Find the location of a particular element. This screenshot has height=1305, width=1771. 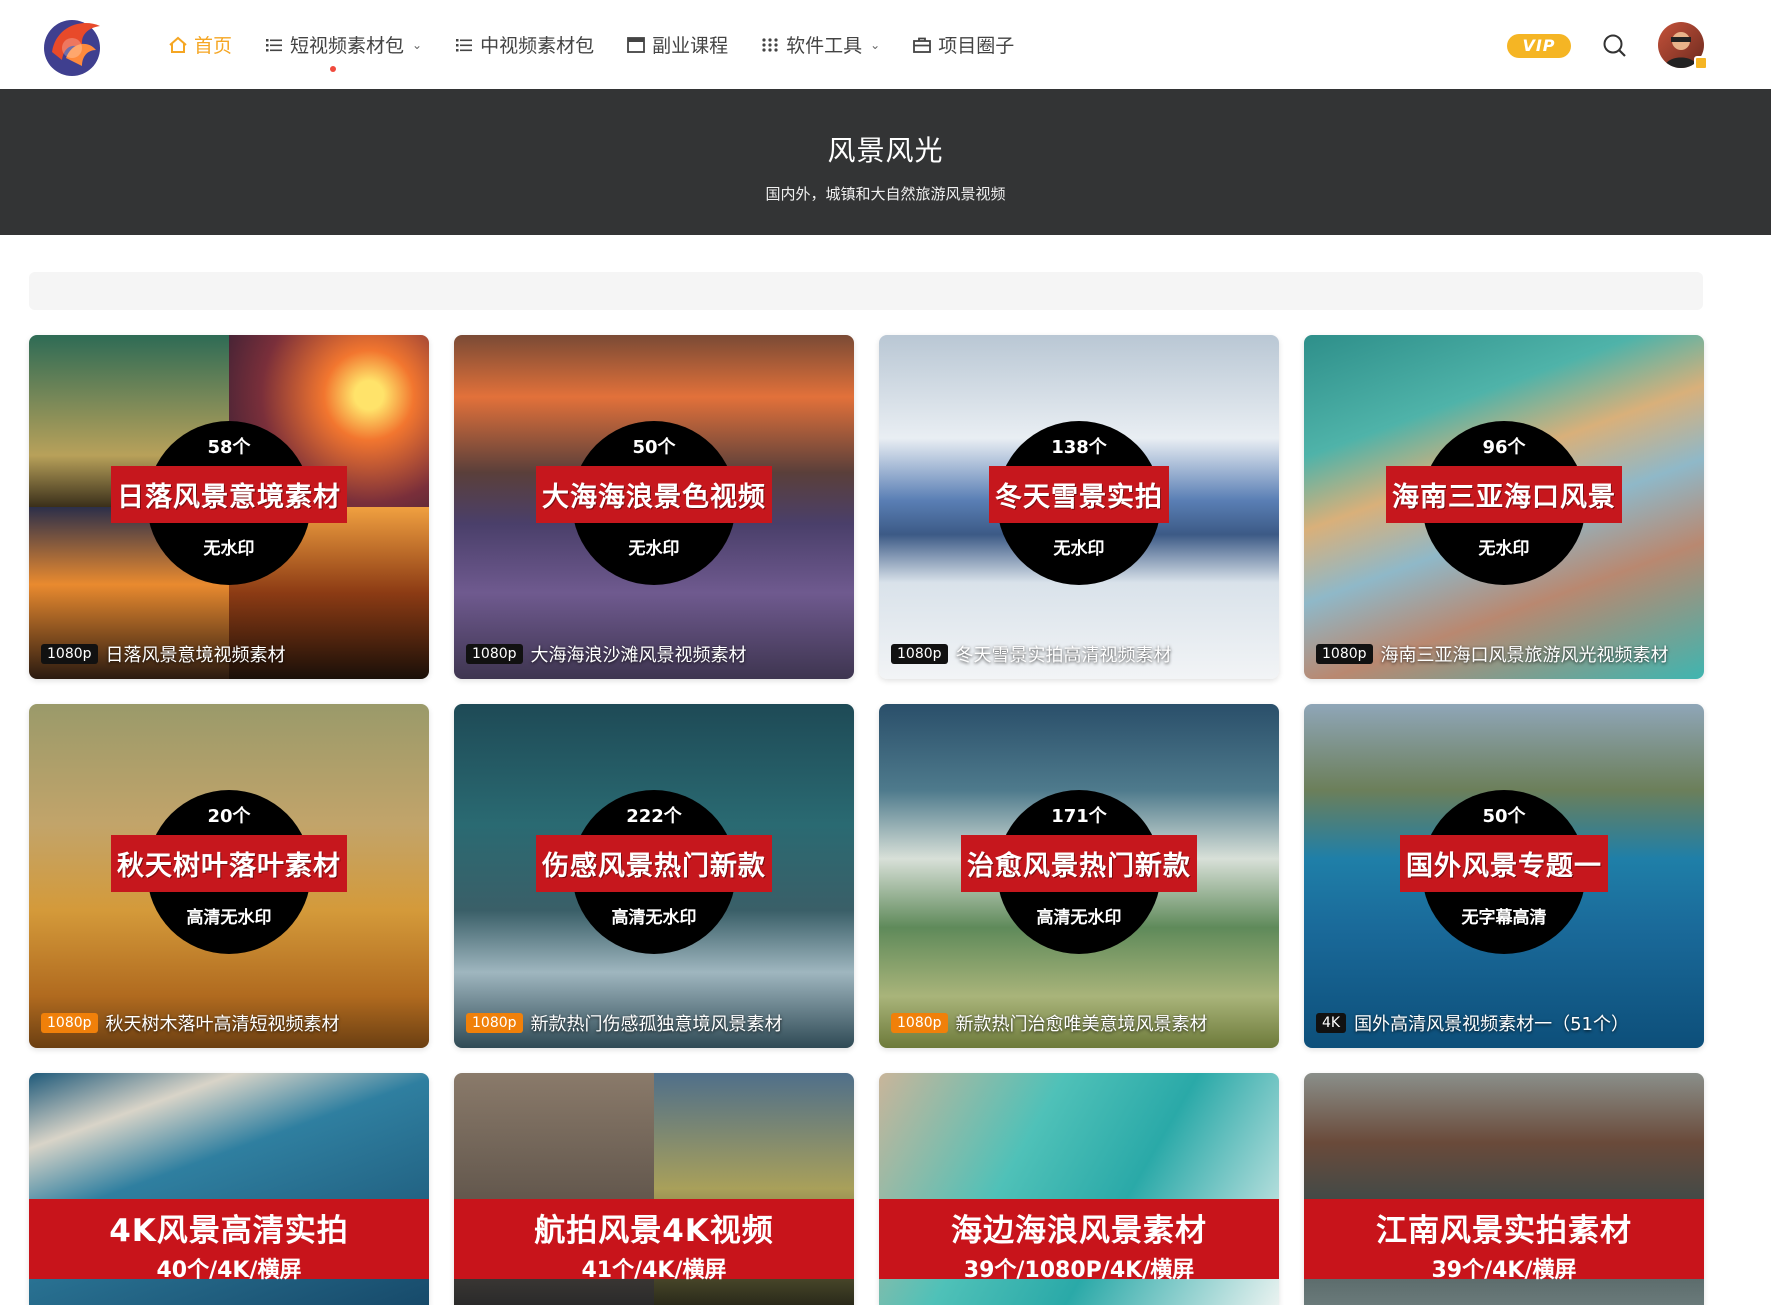

card-title-band: 航拍风景4K视频 41个/4K/横屏 is located at coordinates (654, 1241).